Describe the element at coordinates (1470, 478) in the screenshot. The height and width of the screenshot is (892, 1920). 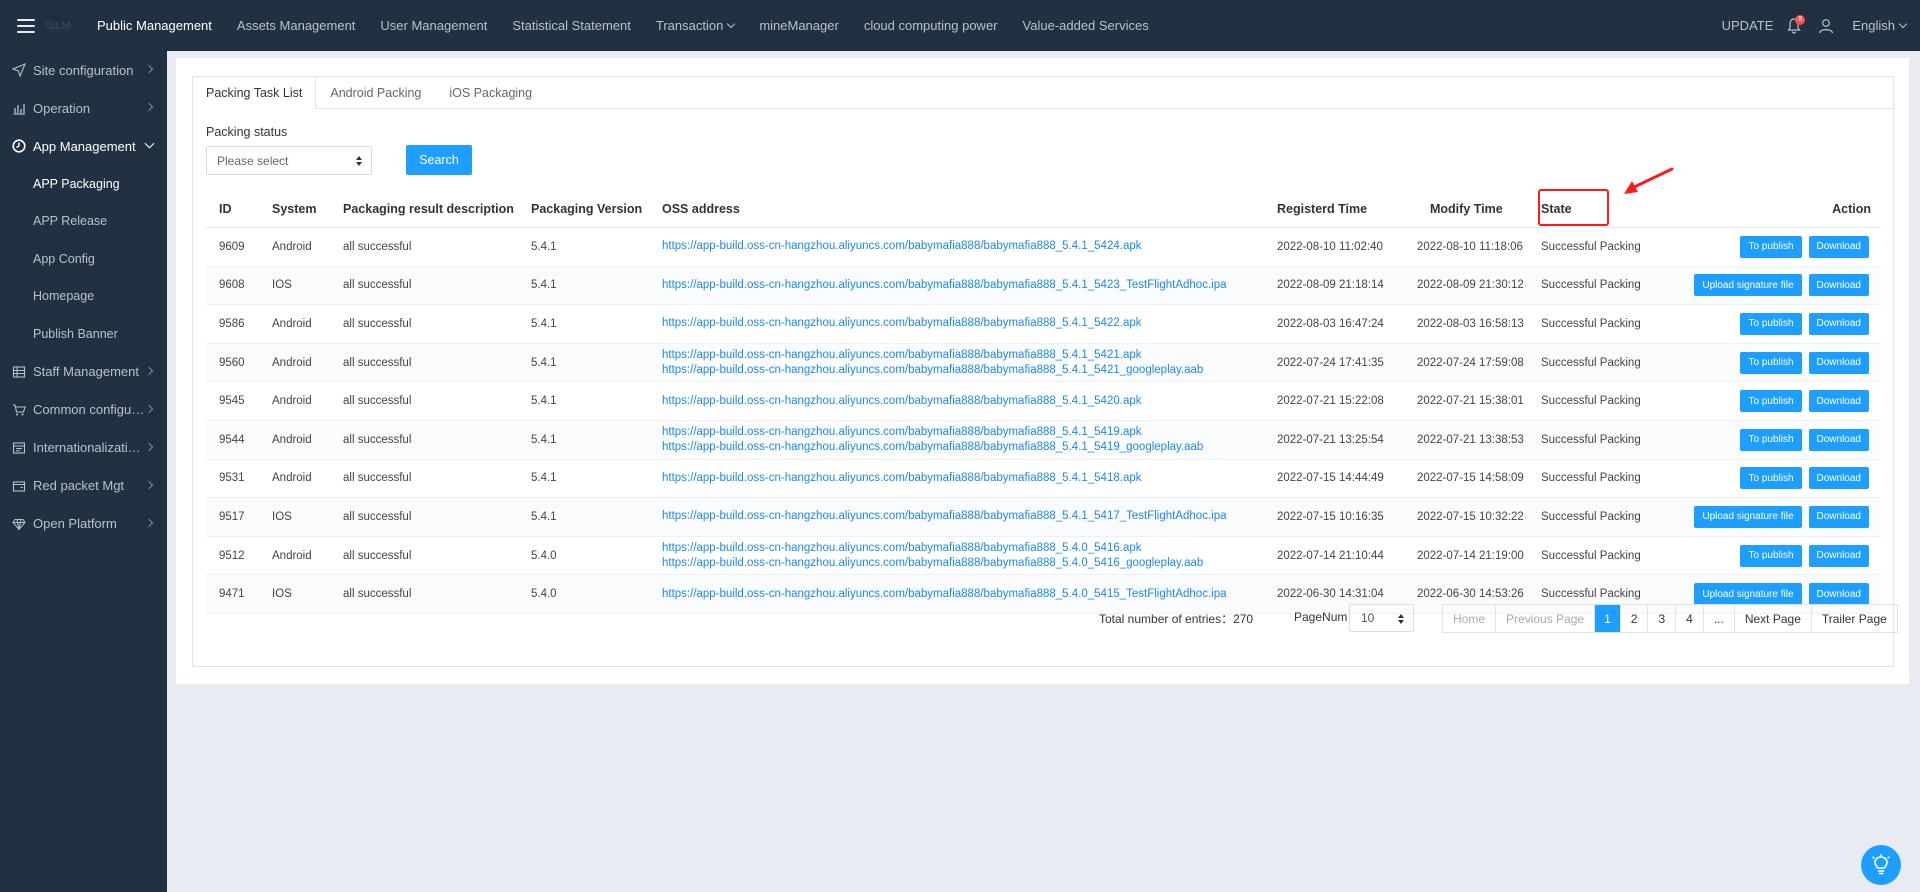
I see `cell-modify-time: 2022-07-15 14:58:09` at that location.